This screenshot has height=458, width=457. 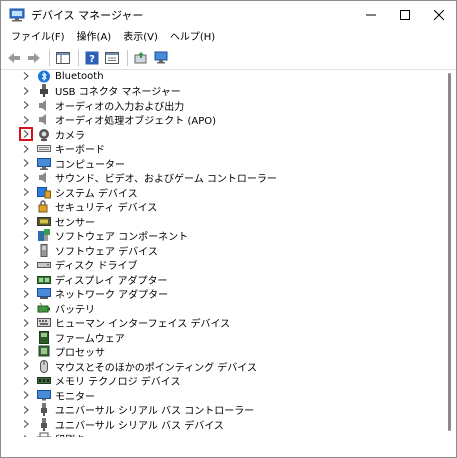 I want to click on back-arrow-icon, so click(x=14, y=58).